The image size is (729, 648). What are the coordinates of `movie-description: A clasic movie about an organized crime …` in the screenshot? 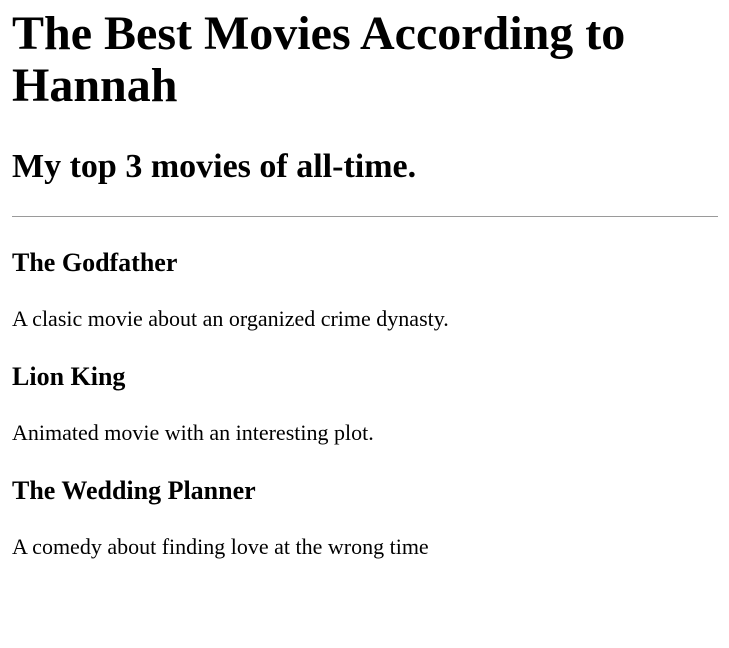 It's located at (230, 318).